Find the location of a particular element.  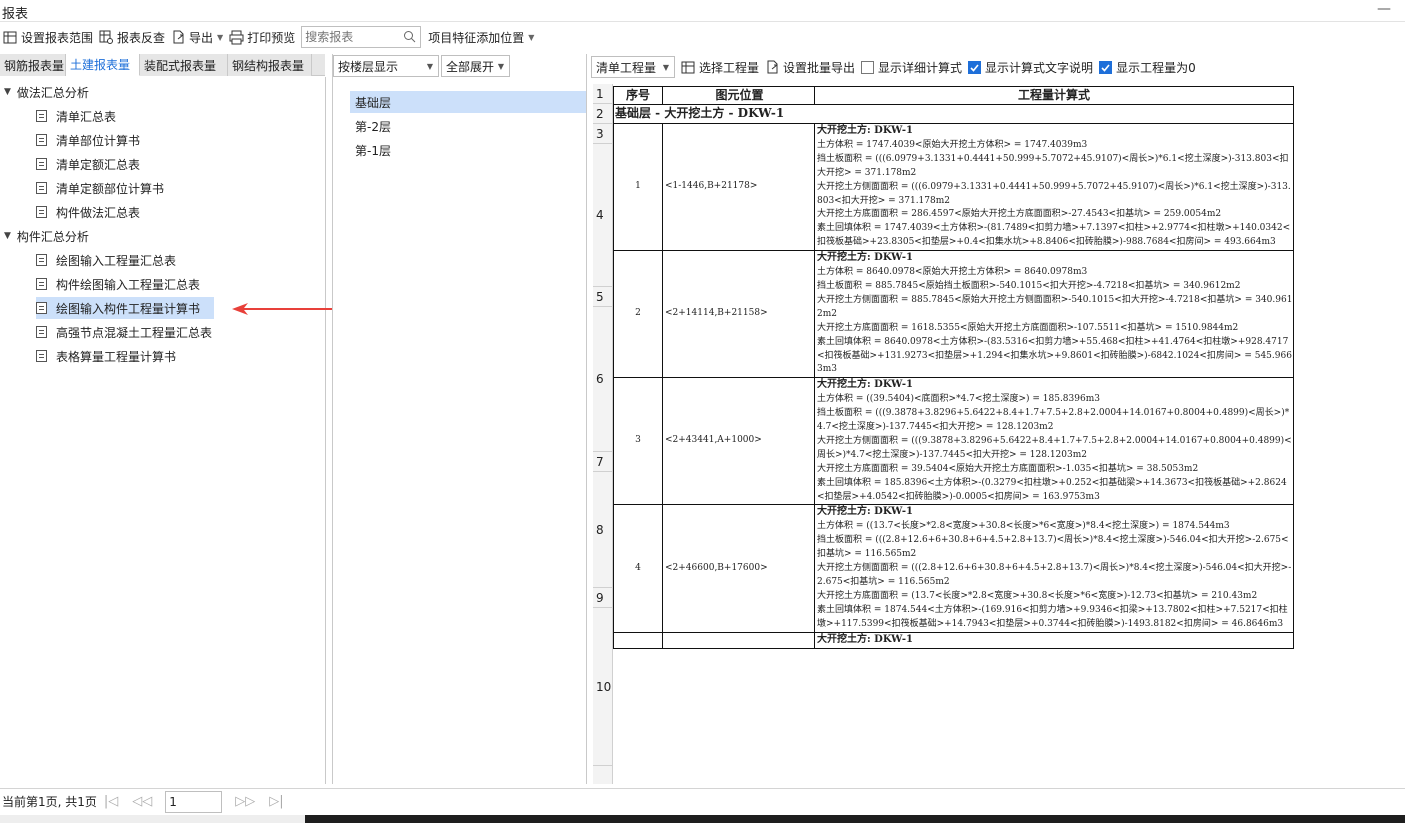

select-qty-button: 选择工程量 is located at coordinates (720, 67).